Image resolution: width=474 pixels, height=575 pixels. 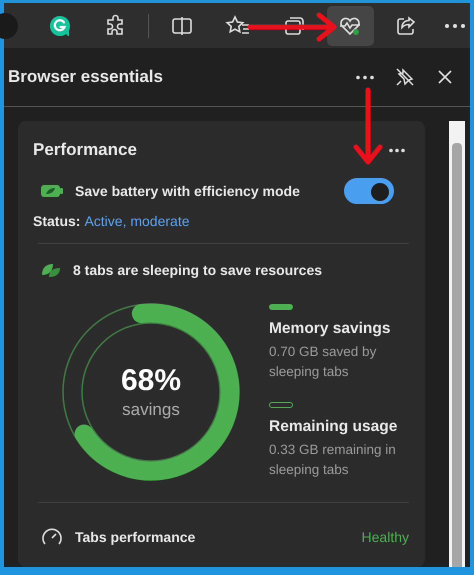 I want to click on efficiency-toggle, so click(x=369, y=191).